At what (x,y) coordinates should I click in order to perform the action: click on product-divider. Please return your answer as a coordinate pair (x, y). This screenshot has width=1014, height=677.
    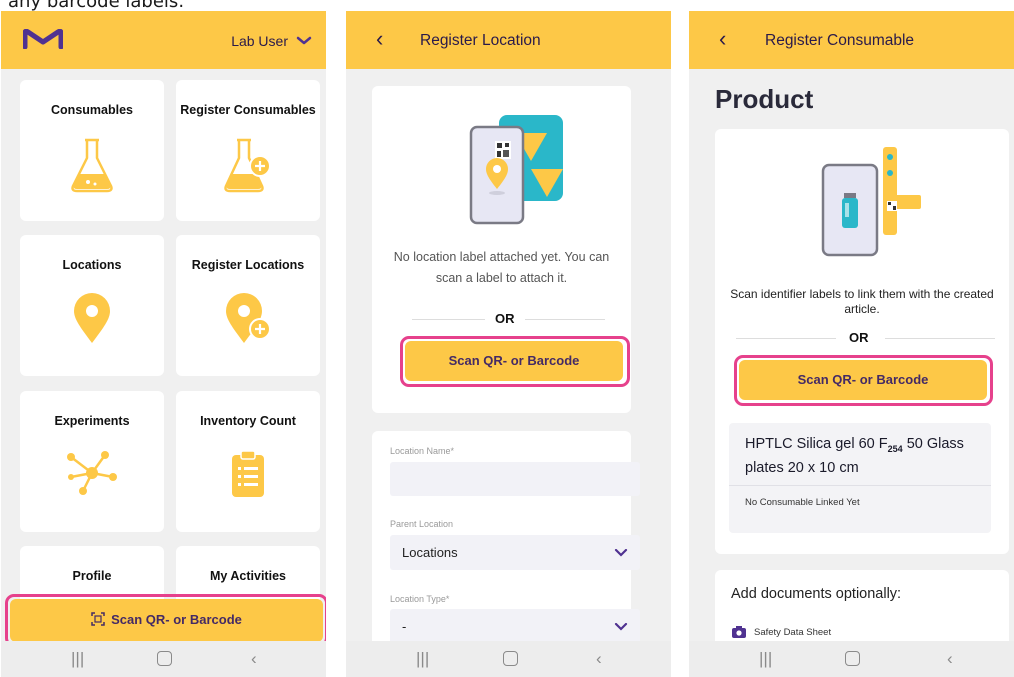
    Looking at the image, I should click on (860, 485).